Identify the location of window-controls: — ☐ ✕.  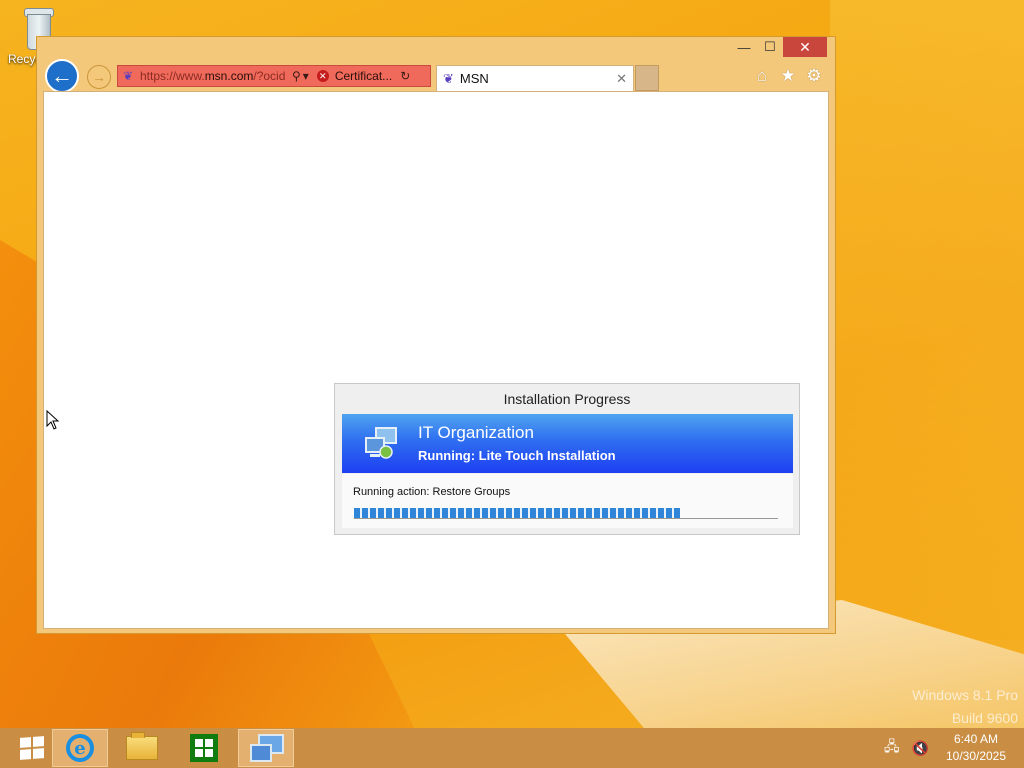
(779, 47).